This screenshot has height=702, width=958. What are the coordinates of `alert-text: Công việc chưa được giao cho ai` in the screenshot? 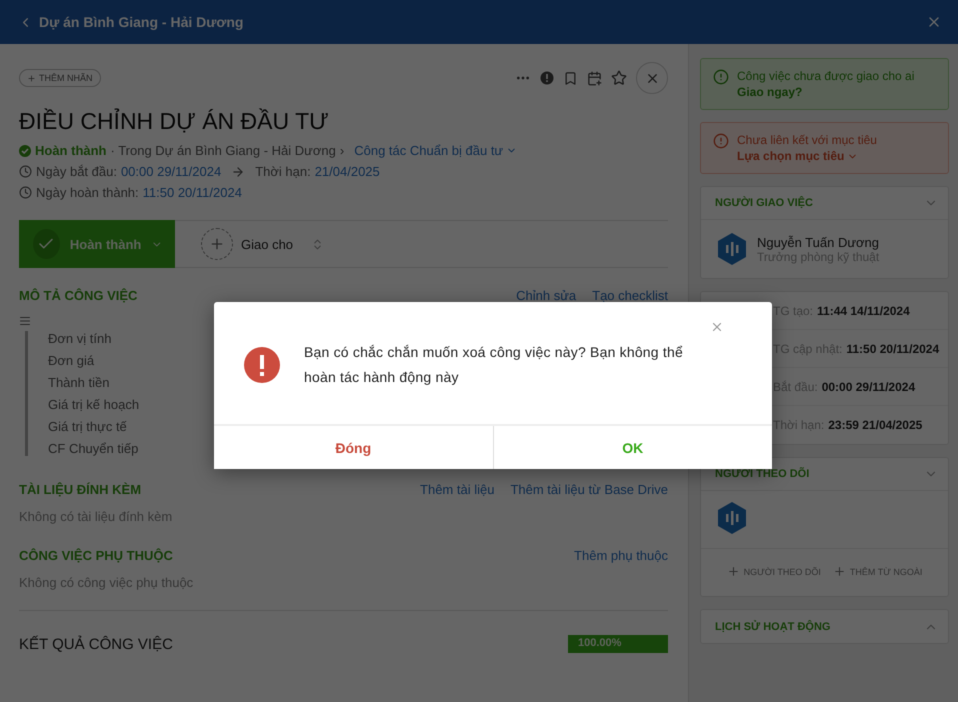 It's located at (825, 76).